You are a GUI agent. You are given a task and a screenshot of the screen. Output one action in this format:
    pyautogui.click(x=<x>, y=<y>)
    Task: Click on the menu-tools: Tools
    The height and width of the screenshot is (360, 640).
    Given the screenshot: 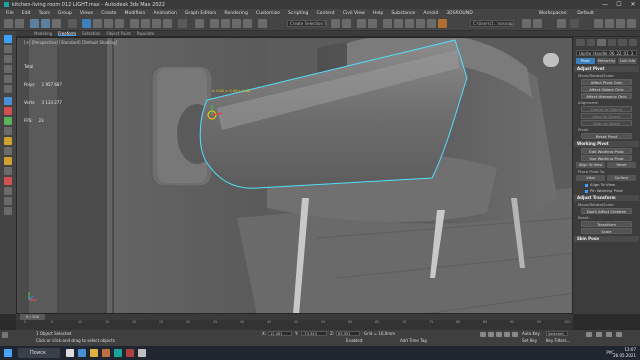 What is the action you would take?
    pyautogui.click(x=44, y=13)
    